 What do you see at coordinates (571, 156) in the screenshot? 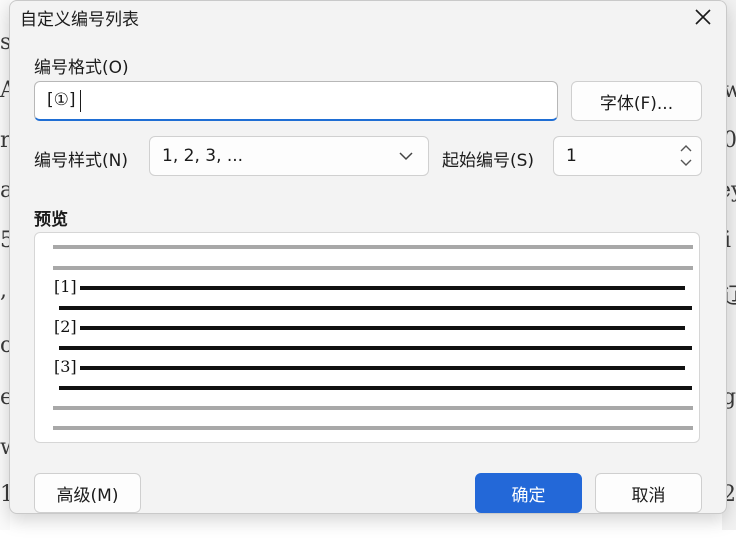
I see `start-number-value: 1` at bounding box center [571, 156].